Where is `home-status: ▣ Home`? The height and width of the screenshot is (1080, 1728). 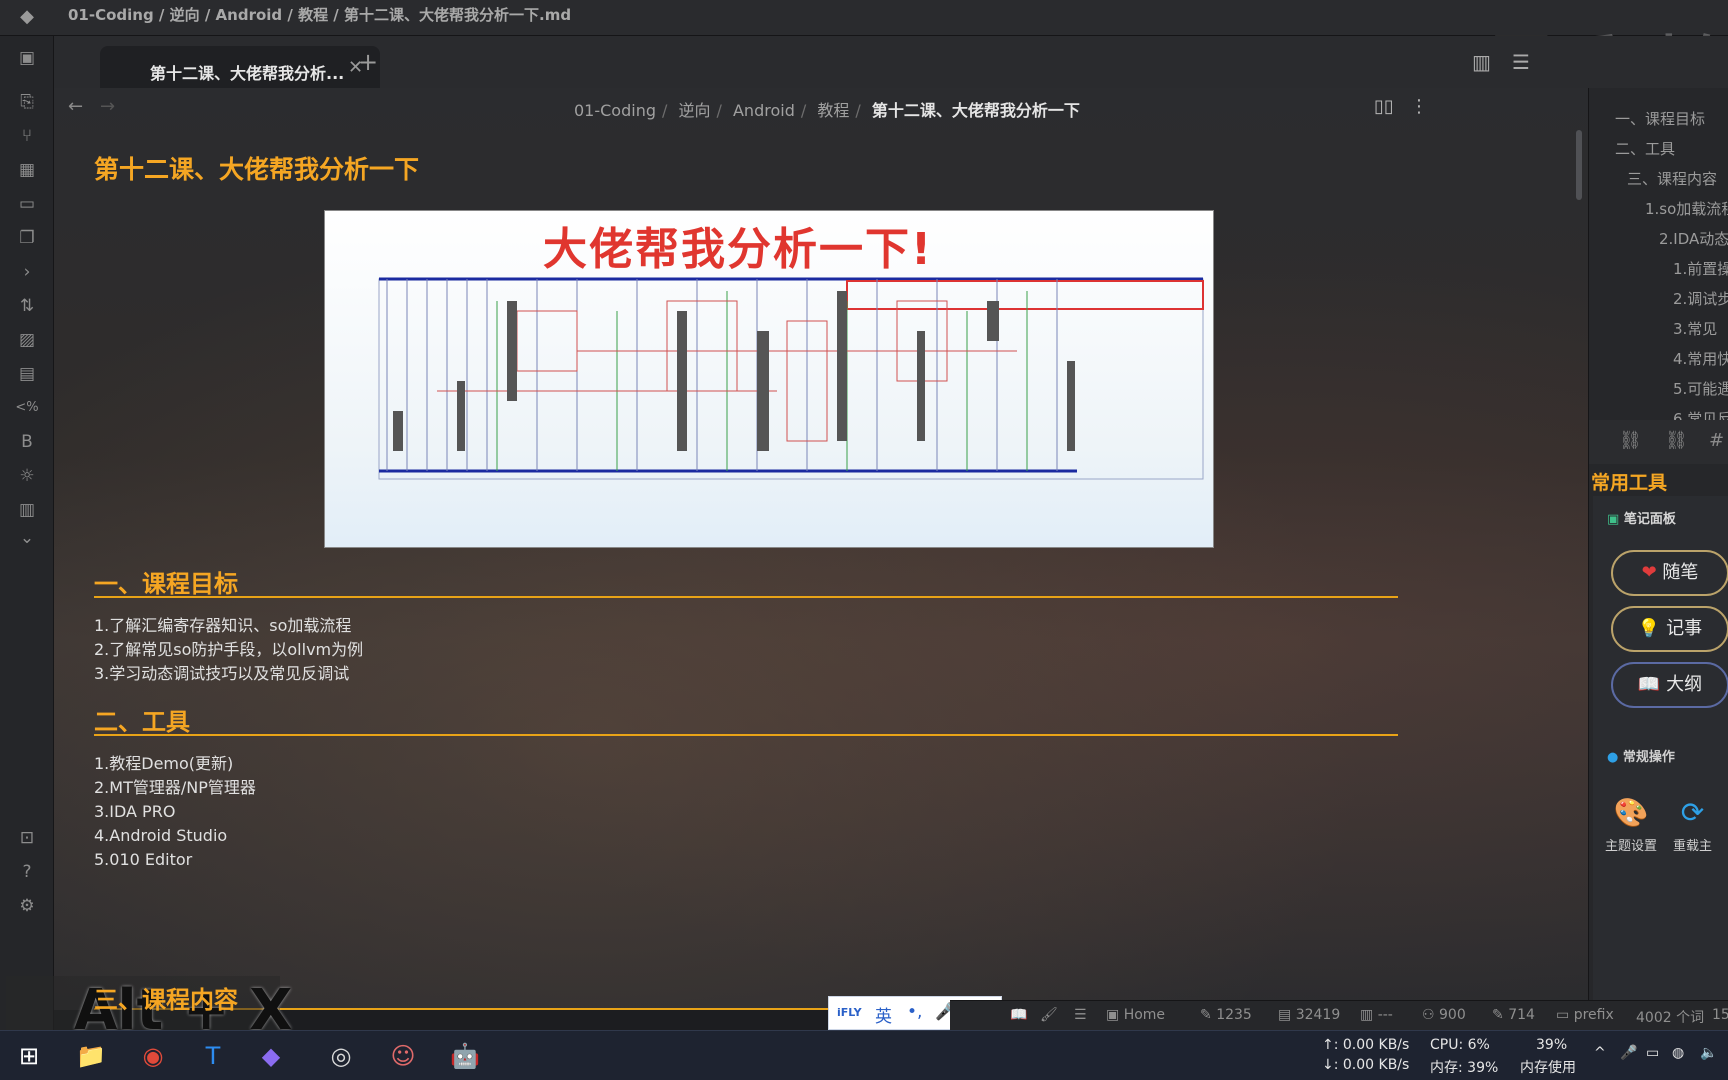 home-status: ▣ Home is located at coordinates (1135, 1015).